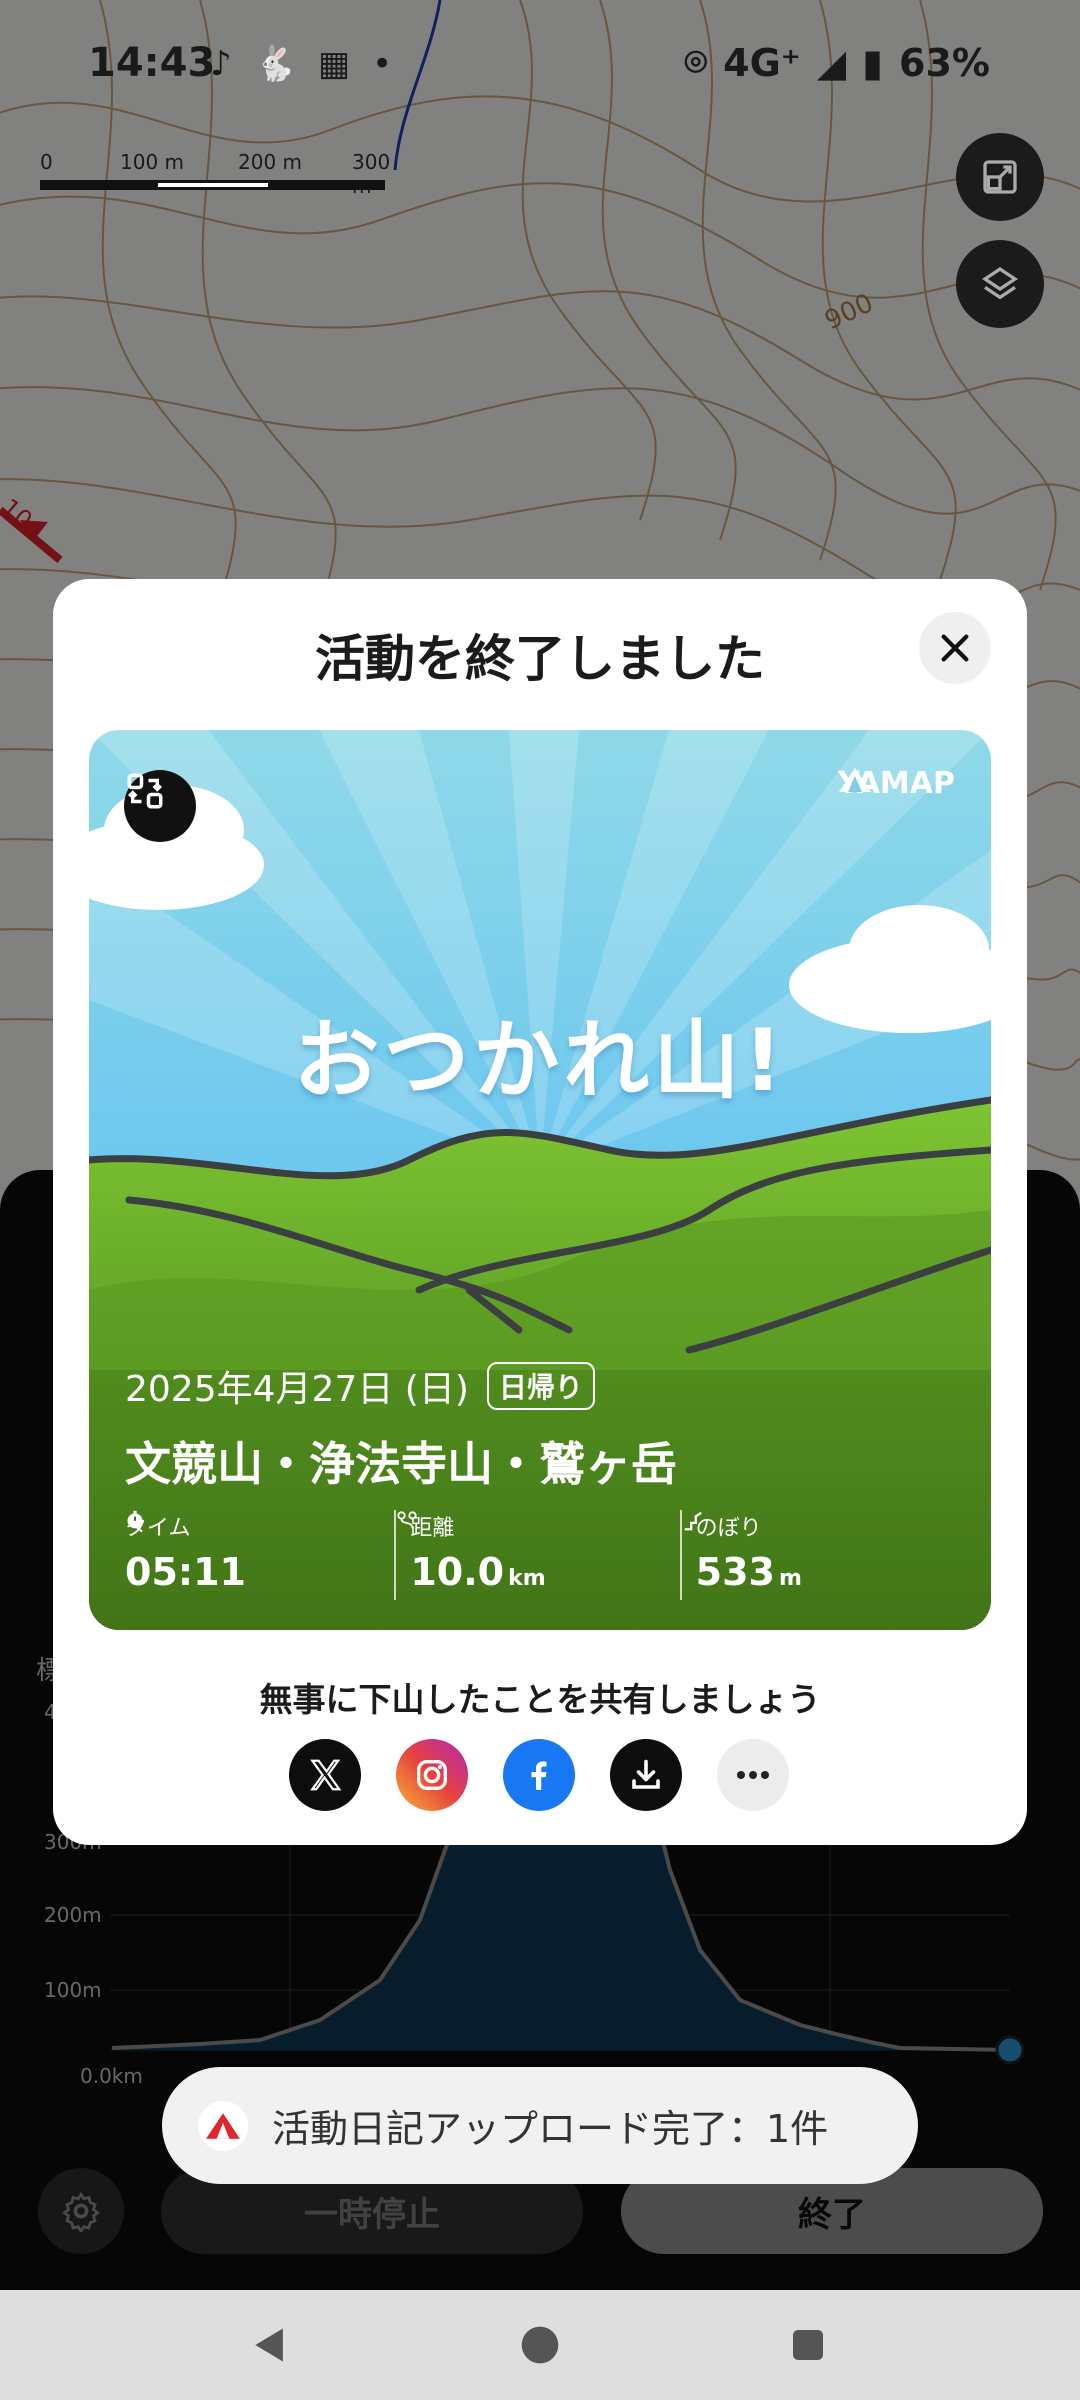 This screenshot has height=2400, width=1080. What do you see at coordinates (259, 1555) in the screenshot?
I see `stat-time: タイム 05:11` at bounding box center [259, 1555].